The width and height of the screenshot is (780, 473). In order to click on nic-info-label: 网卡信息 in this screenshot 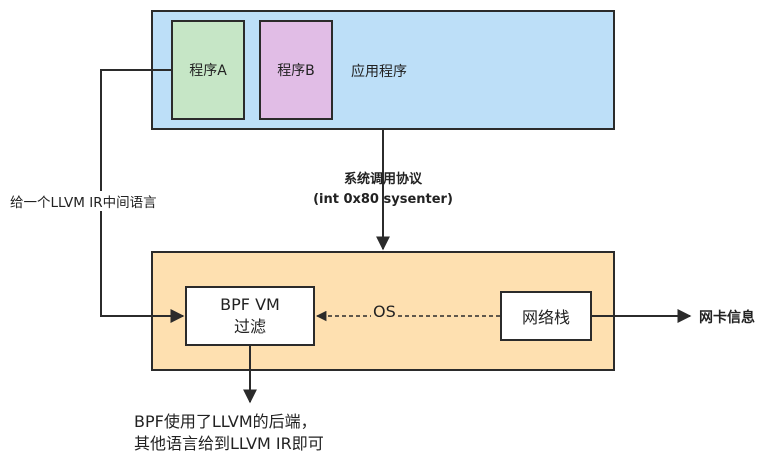, I will do `click(727, 318)`.